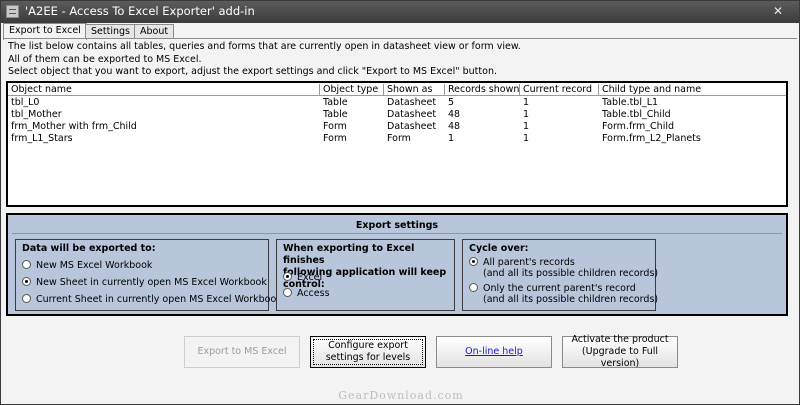  I want to click on watermark: GearDownload.com, so click(401, 395).